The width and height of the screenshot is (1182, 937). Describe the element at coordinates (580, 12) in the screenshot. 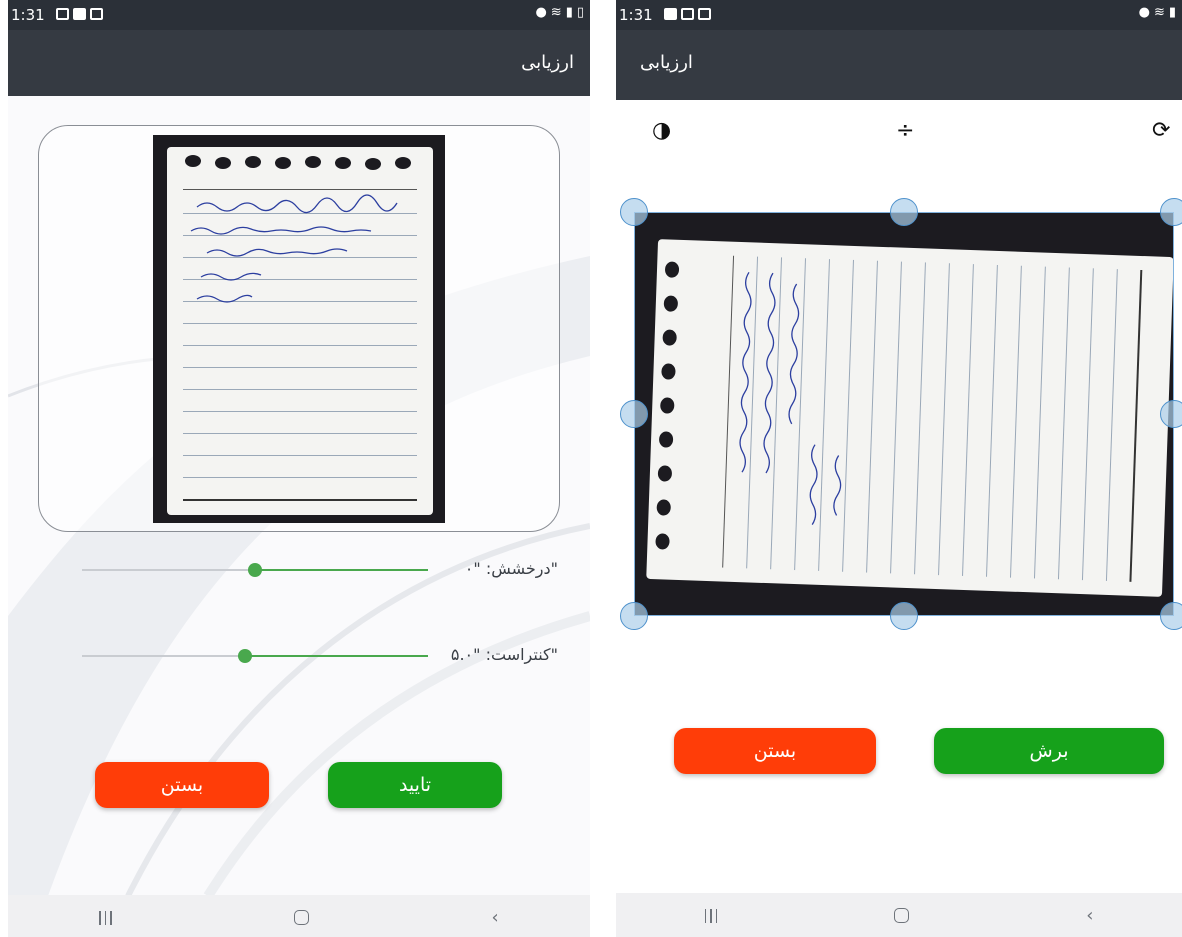

I see `battery-icon: ▯` at that location.